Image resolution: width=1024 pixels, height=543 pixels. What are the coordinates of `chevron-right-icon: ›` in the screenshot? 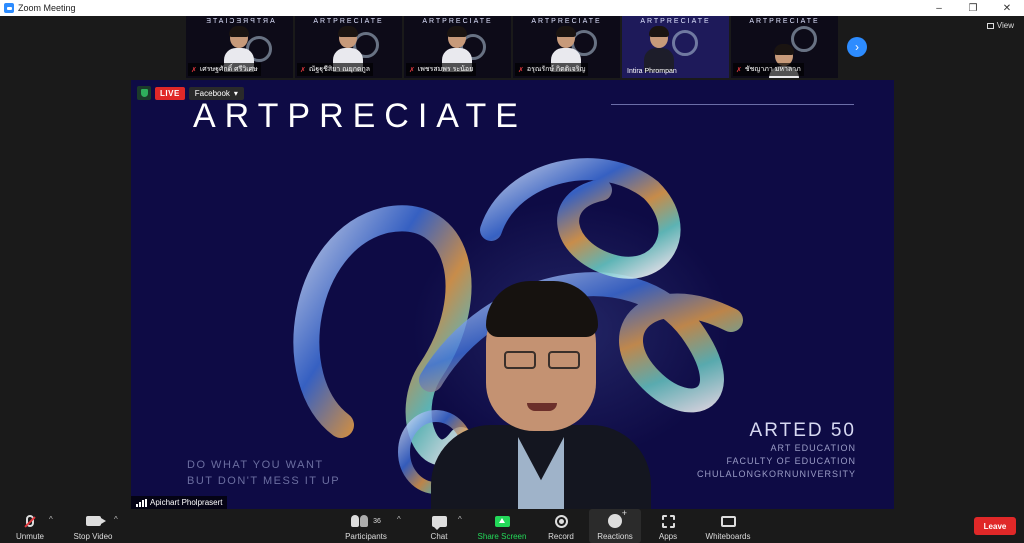 It's located at (857, 47).